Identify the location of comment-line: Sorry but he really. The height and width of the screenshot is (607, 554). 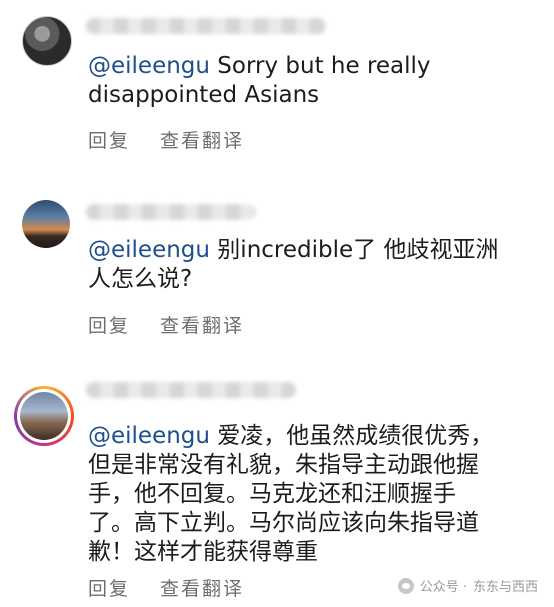
(320, 66).